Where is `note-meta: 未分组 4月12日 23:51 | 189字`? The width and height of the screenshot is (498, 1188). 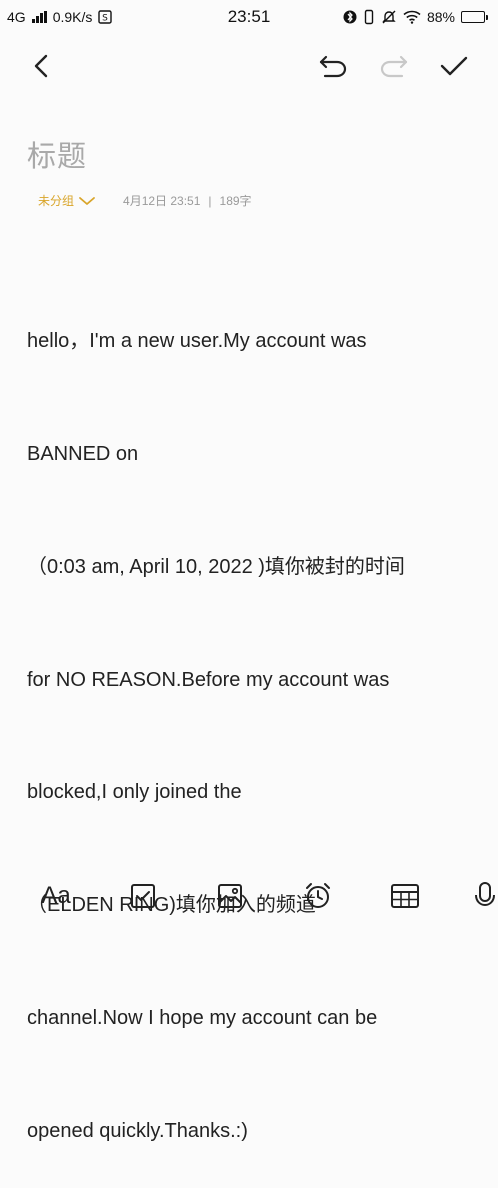
note-meta: 未分组 4月12日 23:51 | 189字 is located at coordinates (145, 200).